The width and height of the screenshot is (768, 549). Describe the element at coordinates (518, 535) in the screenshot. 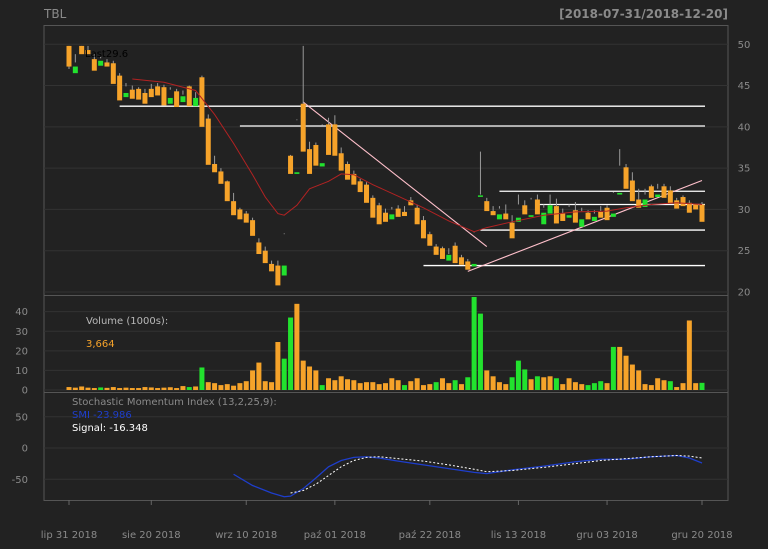

I see `x-tick-label: lis 13 2018` at that location.